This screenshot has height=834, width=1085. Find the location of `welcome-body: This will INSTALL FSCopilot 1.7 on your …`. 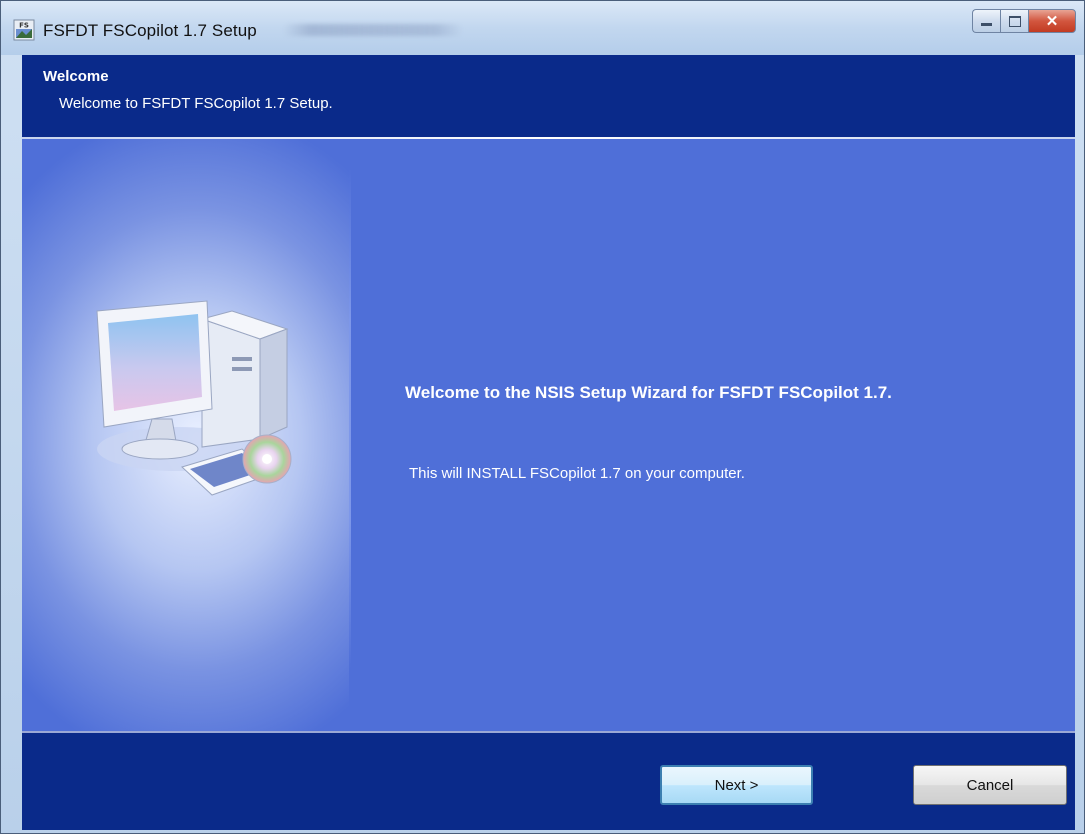

welcome-body: This will INSTALL FSCopilot 1.7 on your … is located at coordinates (577, 473).